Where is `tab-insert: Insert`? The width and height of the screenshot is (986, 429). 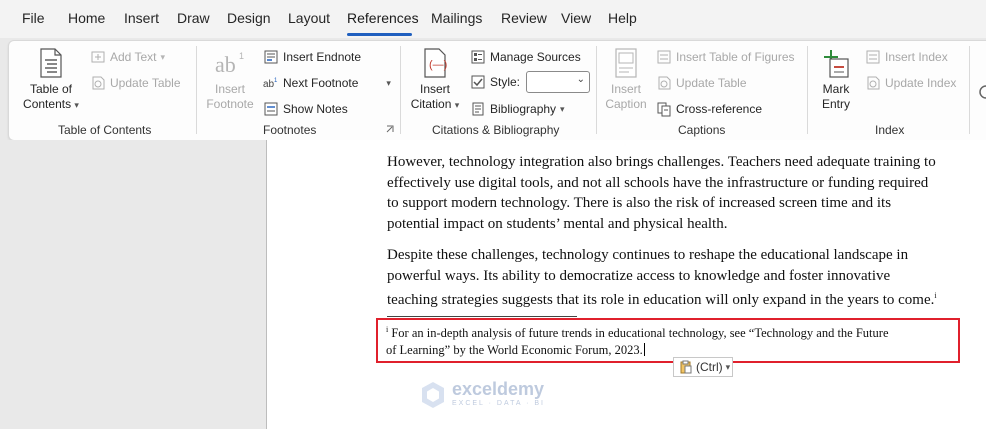 tab-insert: Insert is located at coordinates (141, 18).